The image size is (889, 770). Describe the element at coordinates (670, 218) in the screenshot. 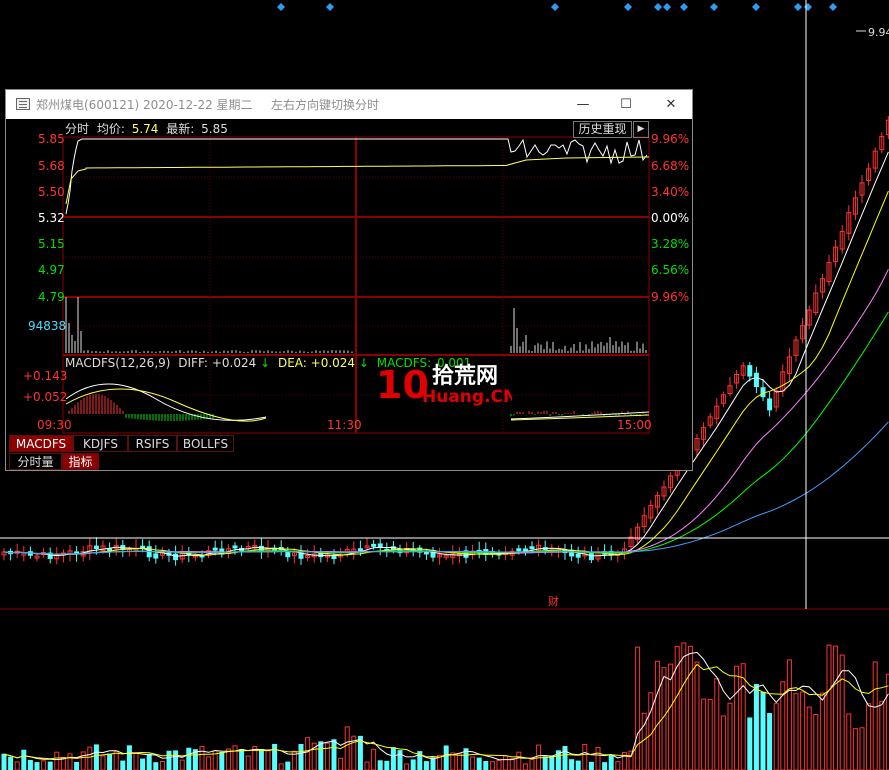

I see `percent-tick: 0.00%` at that location.